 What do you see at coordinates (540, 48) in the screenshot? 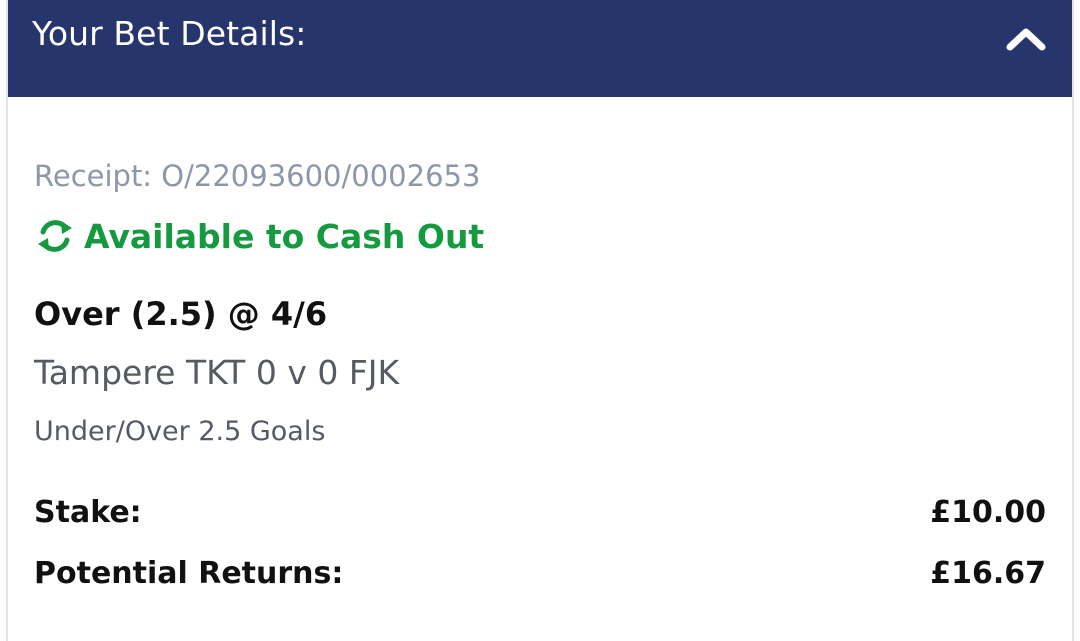
I see `bet-details-header: Your Bet Details:` at bounding box center [540, 48].